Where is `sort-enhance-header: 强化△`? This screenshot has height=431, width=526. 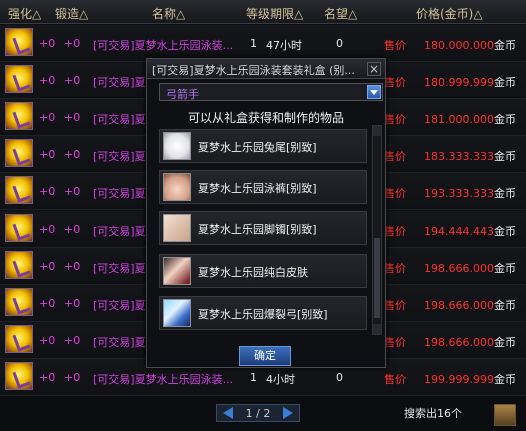
sort-enhance-header: 强化△ is located at coordinates (24, 13).